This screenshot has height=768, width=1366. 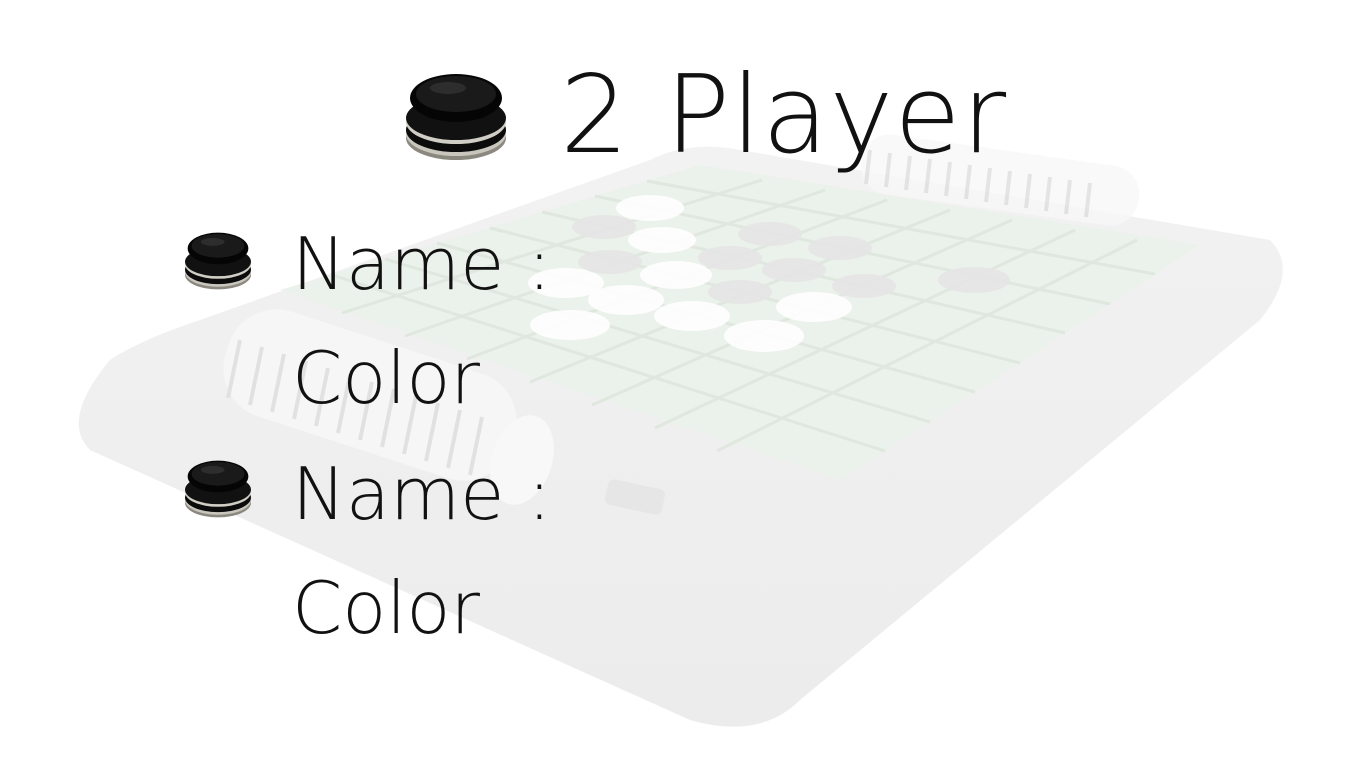 What do you see at coordinates (218, 261) in the screenshot?
I see `player-1-disc-icon` at bounding box center [218, 261].